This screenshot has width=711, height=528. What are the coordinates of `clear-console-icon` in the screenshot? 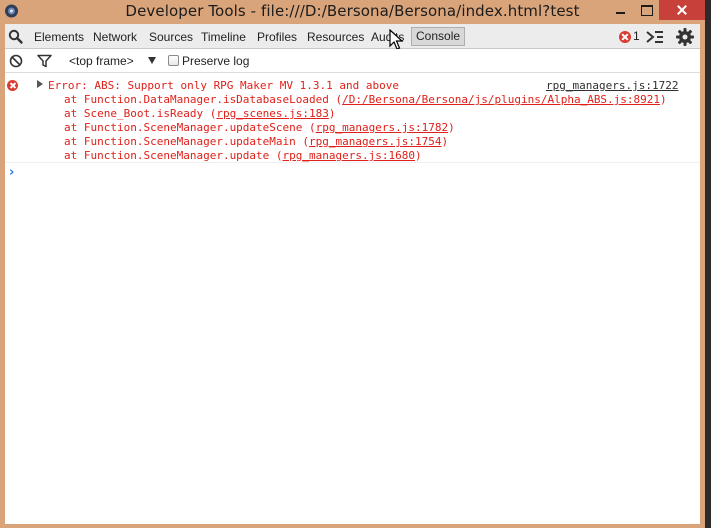 It's located at (16, 61).